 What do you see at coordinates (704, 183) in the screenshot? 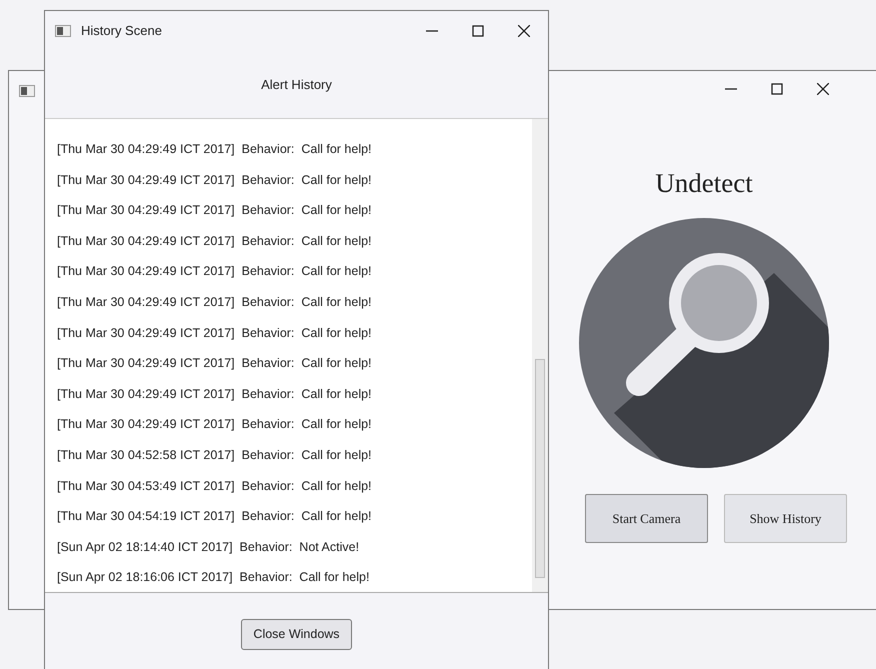
I see `app-title: Undetect` at bounding box center [704, 183].